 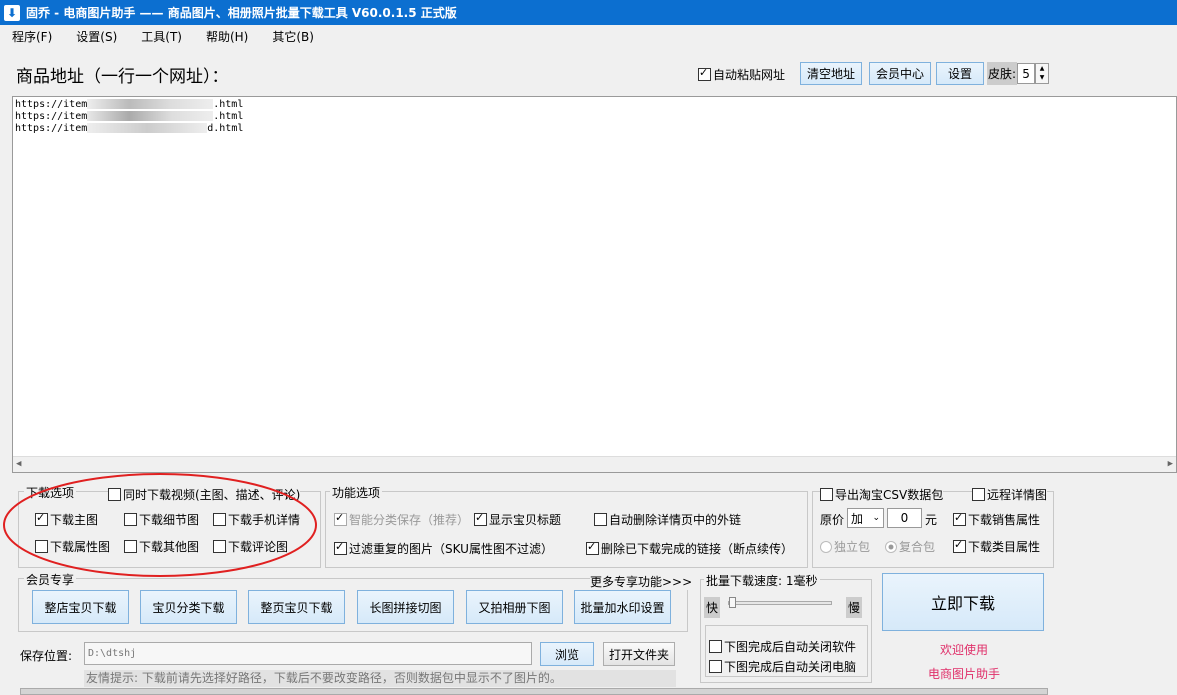 What do you see at coordinates (1017, 495) in the screenshot?
I see `remote-detail-label: 远程详情图` at bounding box center [1017, 495].